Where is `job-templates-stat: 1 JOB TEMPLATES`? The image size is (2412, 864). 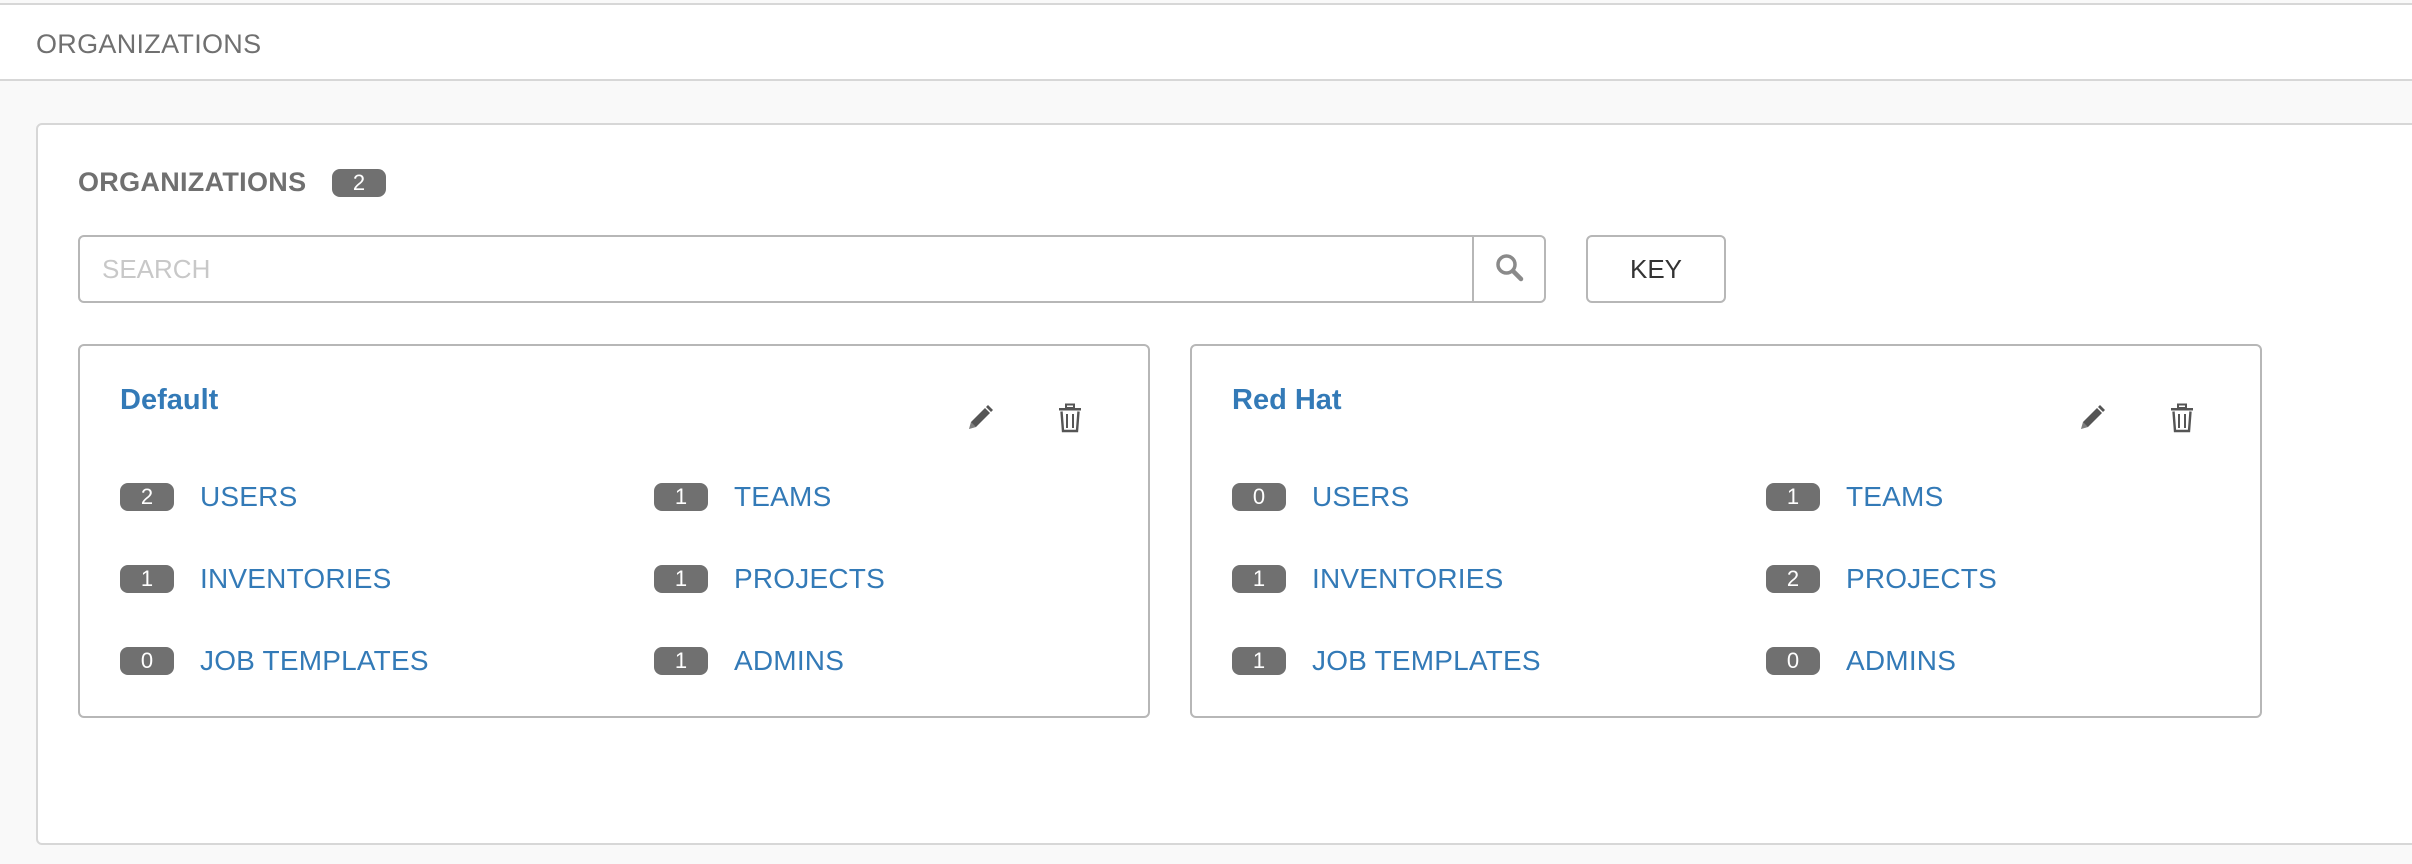 job-templates-stat: 1 JOB TEMPLATES is located at coordinates (1386, 661).